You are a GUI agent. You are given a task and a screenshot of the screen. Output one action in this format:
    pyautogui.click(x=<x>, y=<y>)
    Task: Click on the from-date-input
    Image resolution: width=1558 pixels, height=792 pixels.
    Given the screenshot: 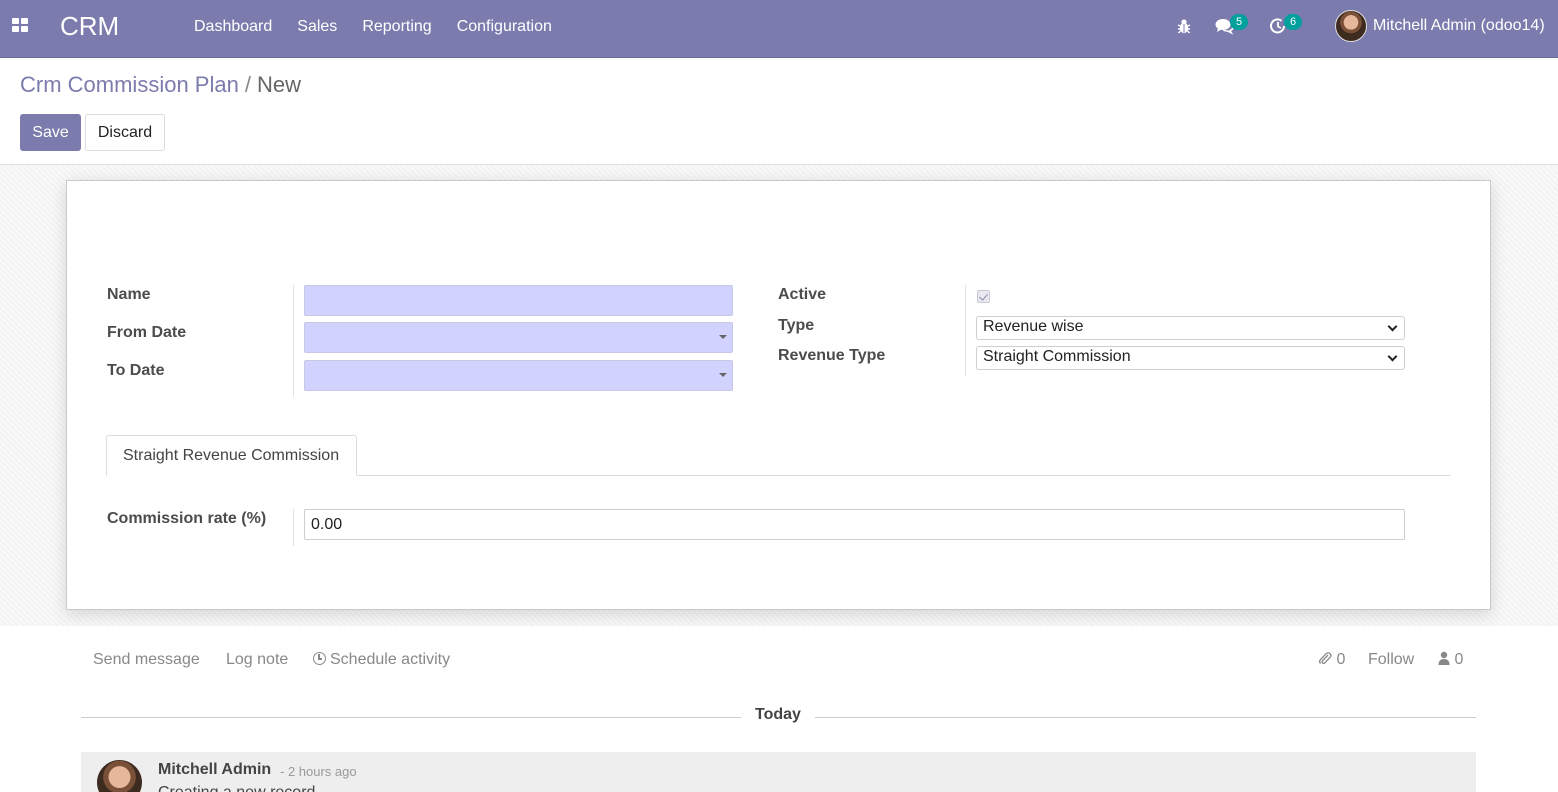 What is the action you would take?
    pyautogui.click(x=518, y=337)
    